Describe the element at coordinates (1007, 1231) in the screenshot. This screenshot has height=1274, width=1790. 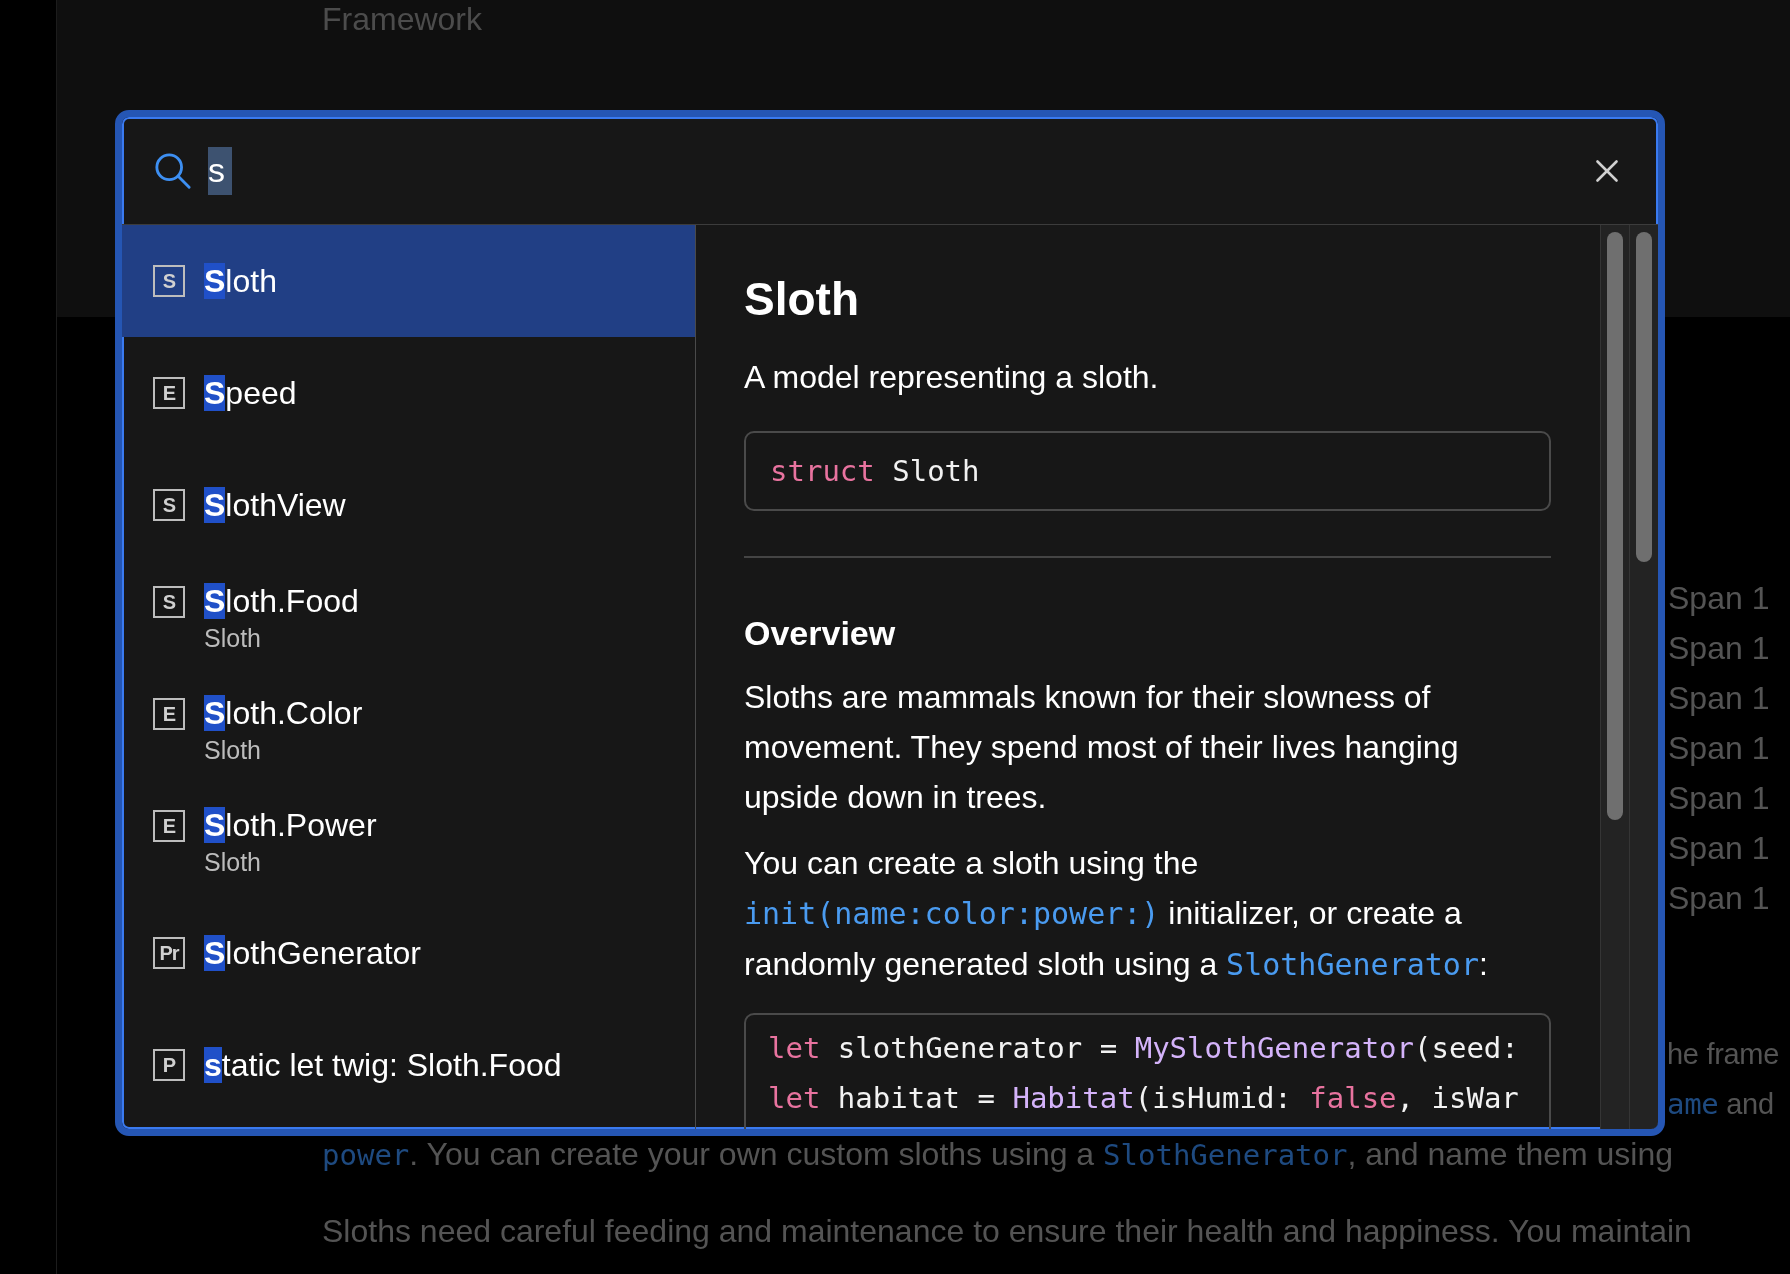
I see `paragraph-text: Sloths need careful feeding and maintenance to ensure their health and happiness. You maintain` at that location.